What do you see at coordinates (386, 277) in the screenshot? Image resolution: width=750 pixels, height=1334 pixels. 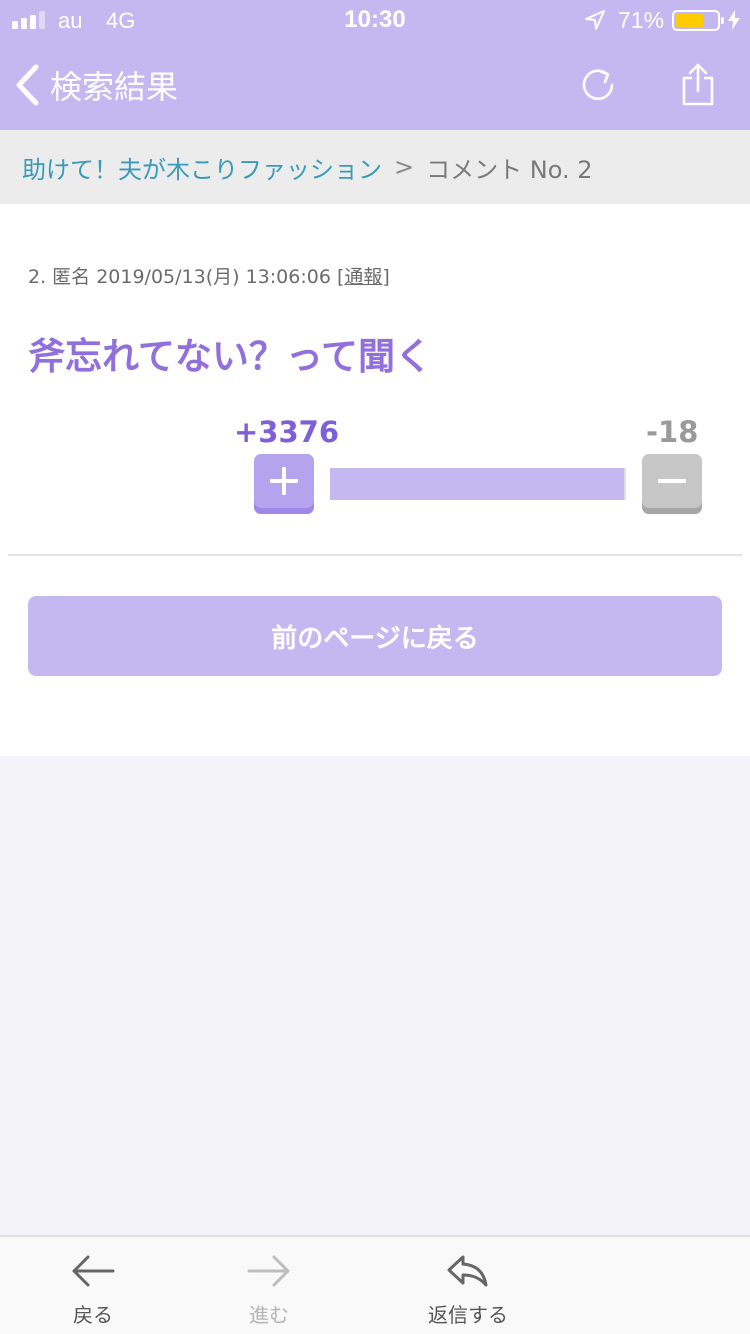 I see `comment-meta-end: ]` at bounding box center [386, 277].